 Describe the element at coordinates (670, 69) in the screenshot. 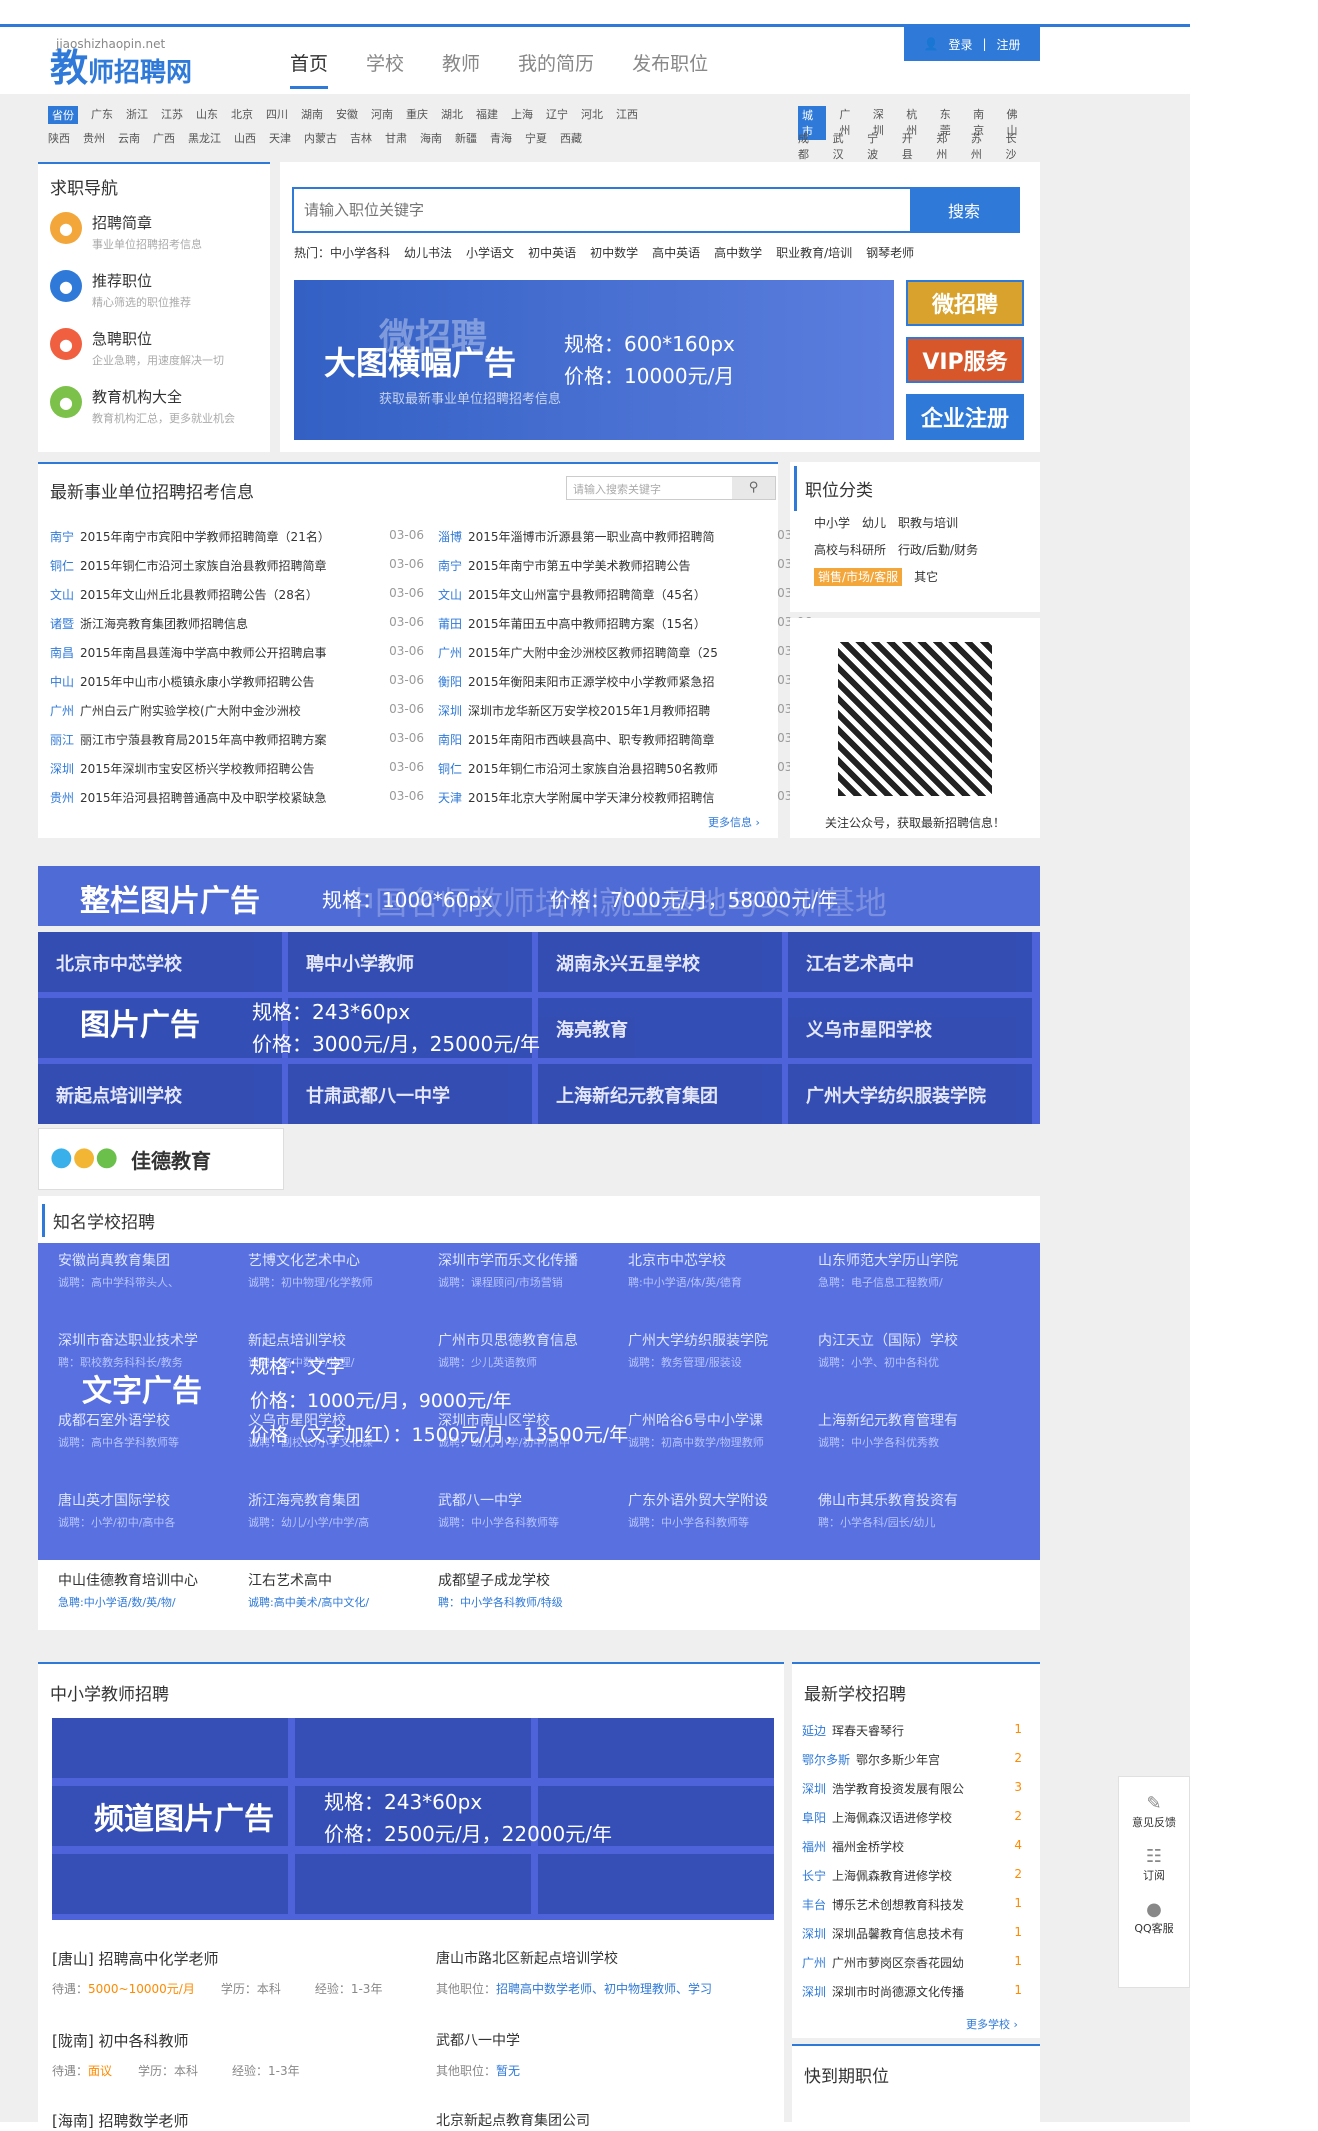

I see `nav-post-job: 发布职位` at that location.